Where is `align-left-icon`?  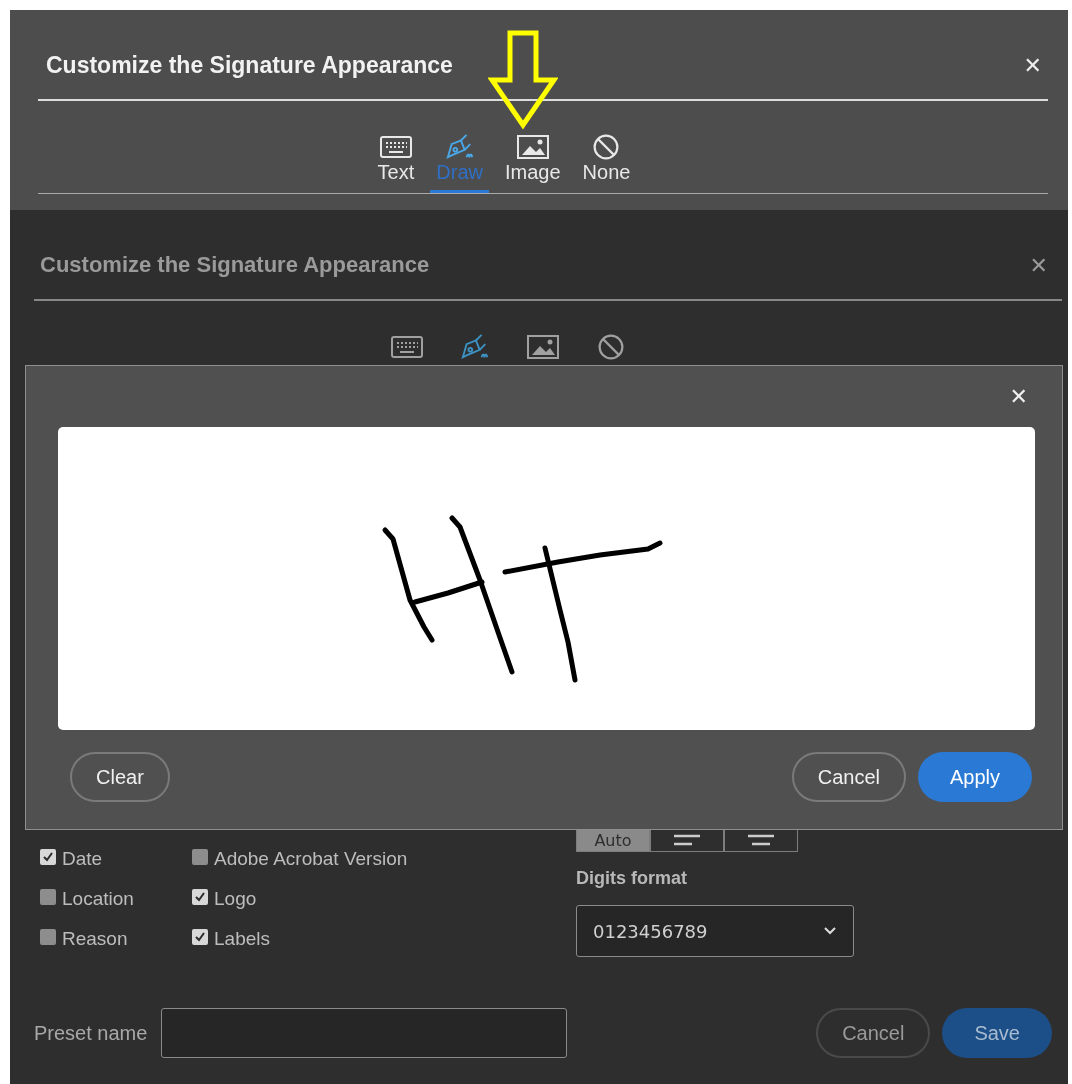
align-left-icon is located at coordinates (687, 840).